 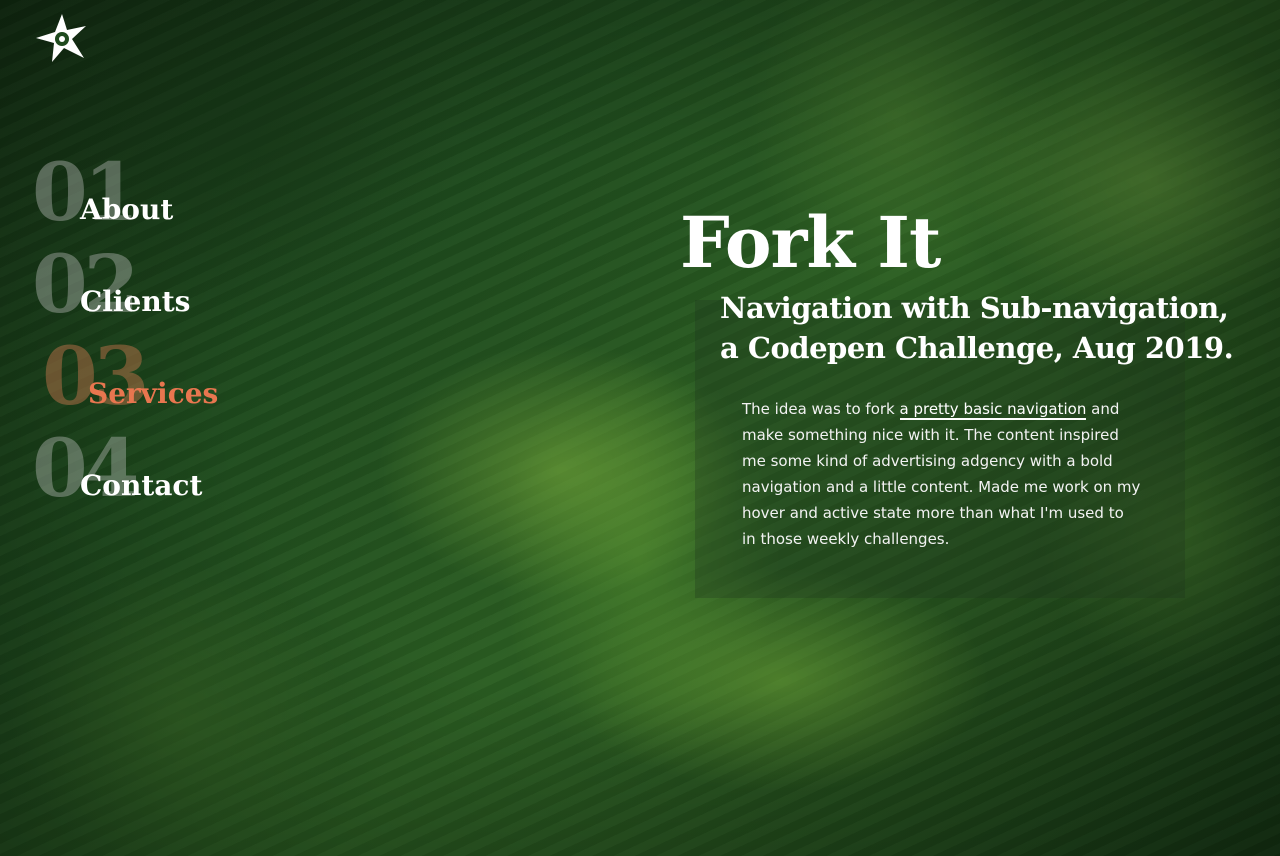 I want to click on basic-navigation-link: a pretty basic navigation, so click(x=993, y=410).